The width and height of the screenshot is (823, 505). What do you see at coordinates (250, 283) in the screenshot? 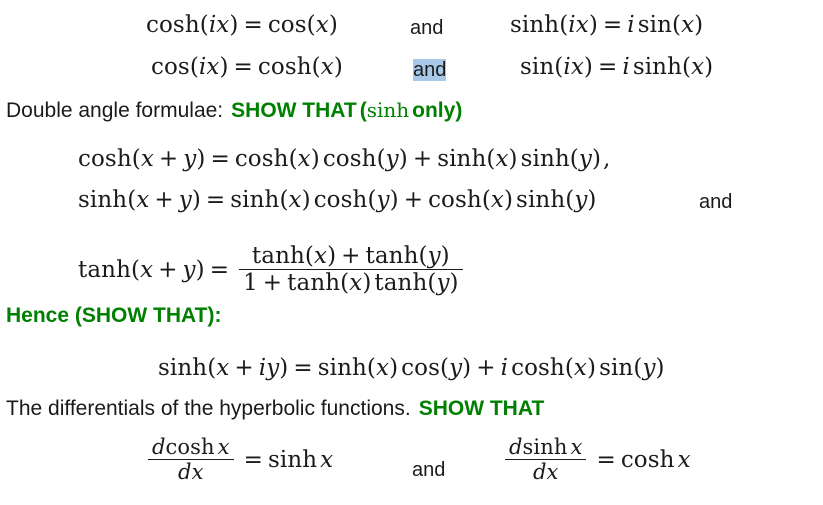
I see `one-digit: 1` at bounding box center [250, 283].